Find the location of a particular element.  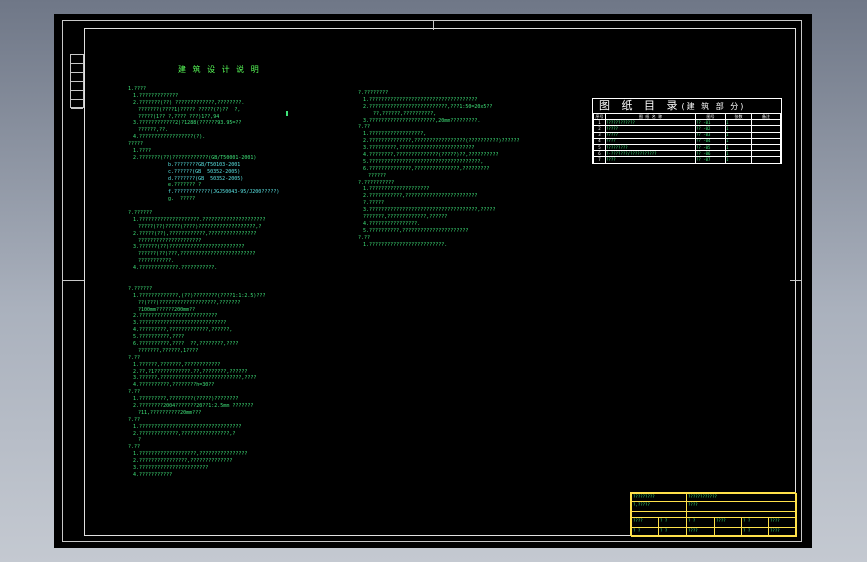

note-line: 4.??????????????????(?). is located at coordinates (169, 137).